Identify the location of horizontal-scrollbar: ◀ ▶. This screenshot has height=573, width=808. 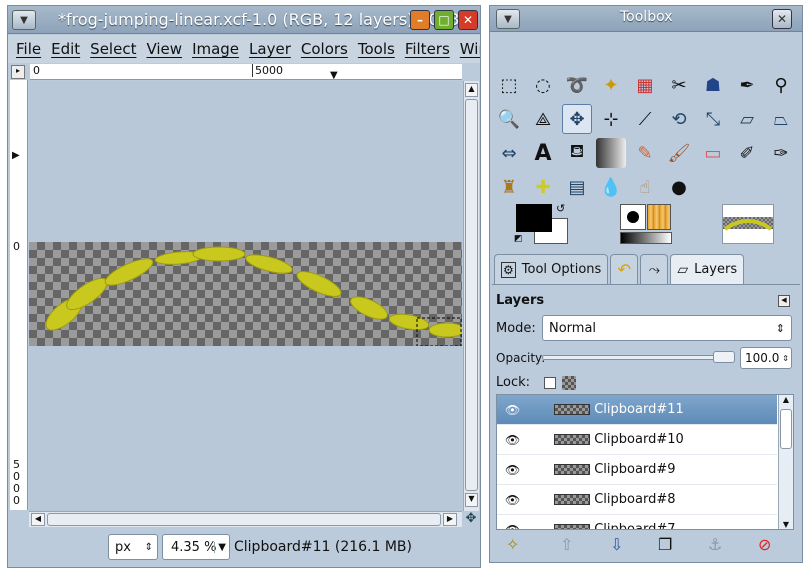
(245, 519).